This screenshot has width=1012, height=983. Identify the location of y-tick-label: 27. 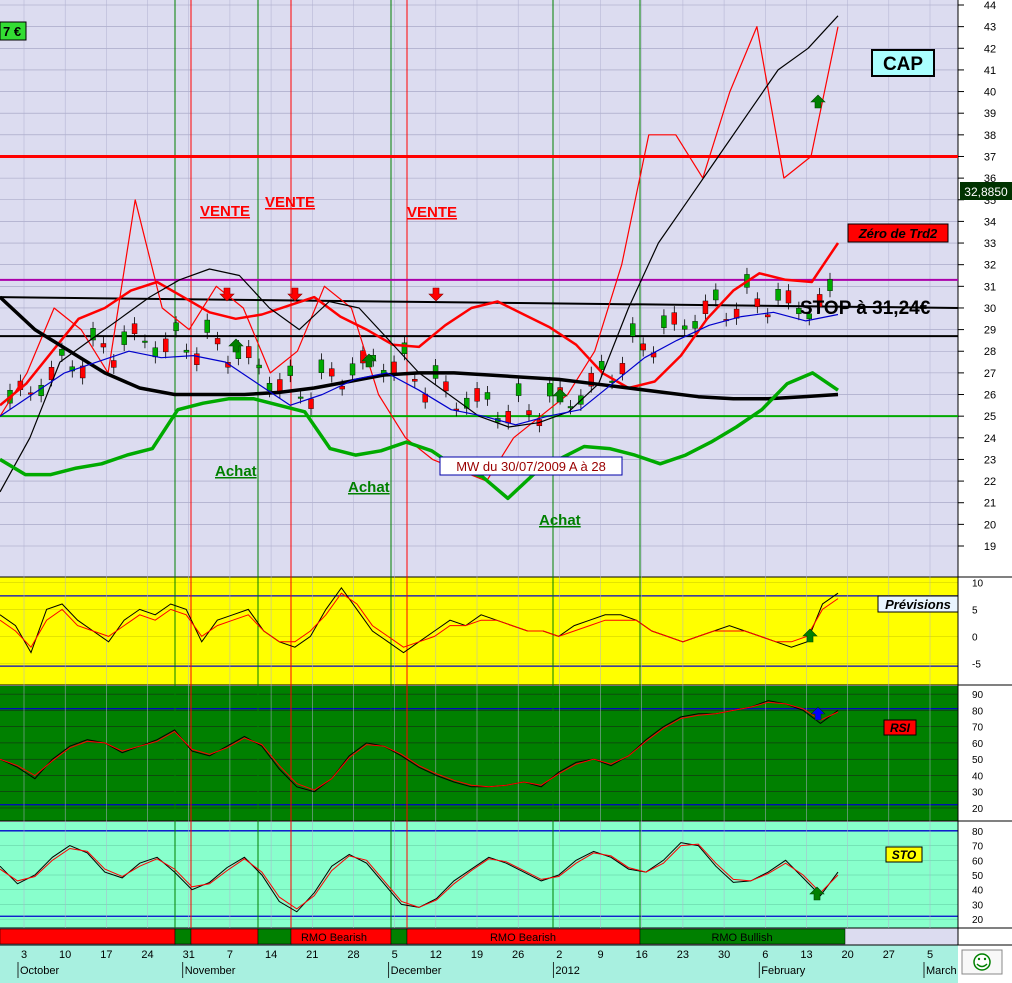
(990, 374).